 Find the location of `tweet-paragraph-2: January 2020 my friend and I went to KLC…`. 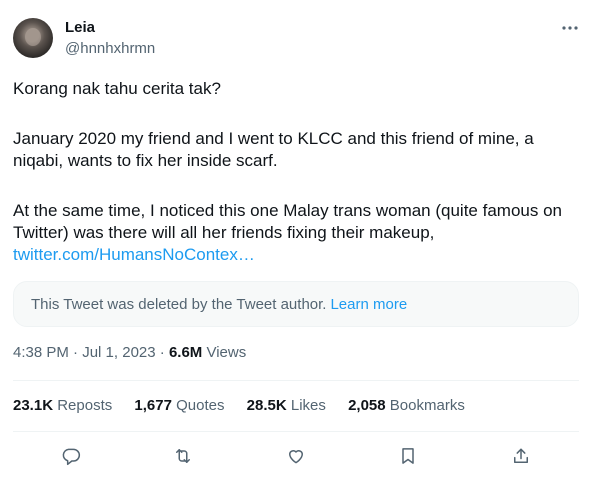

tweet-paragraph-2: January 2020 my friend and I went to KLC… is located at coordinates (297, 150).